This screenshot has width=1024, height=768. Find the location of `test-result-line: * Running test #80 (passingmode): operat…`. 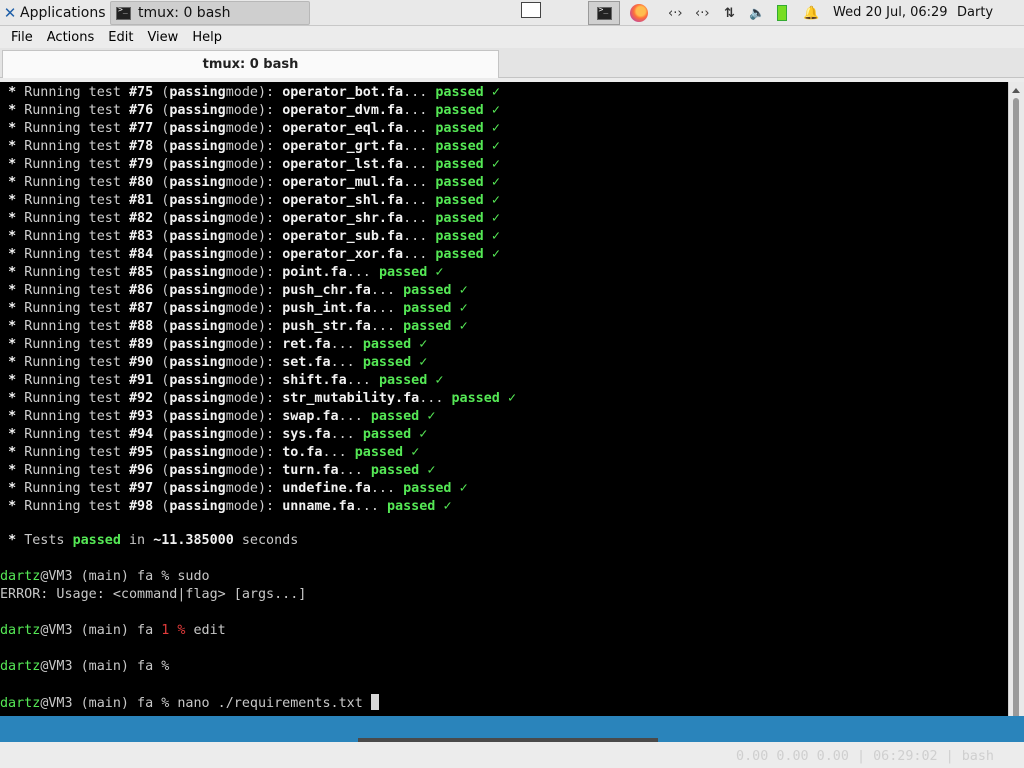

test-result-line: * Running test #80 (passingmode): operat… is located at coordinates (254, 182).